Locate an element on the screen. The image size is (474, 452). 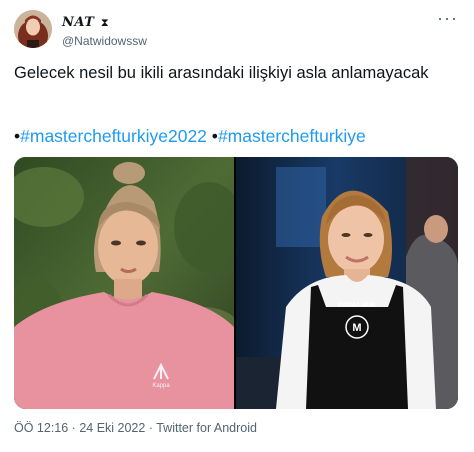
hashtag-masterchefturkiye2022: #masterchefturkiye2022 is located at coordinates (113, 136).